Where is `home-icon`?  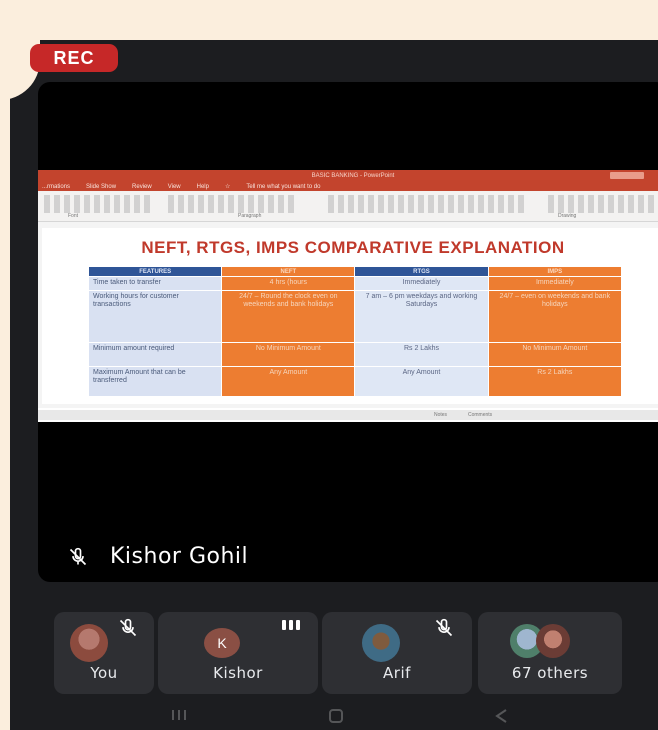
home-icon is located at coordinates (336, 716).